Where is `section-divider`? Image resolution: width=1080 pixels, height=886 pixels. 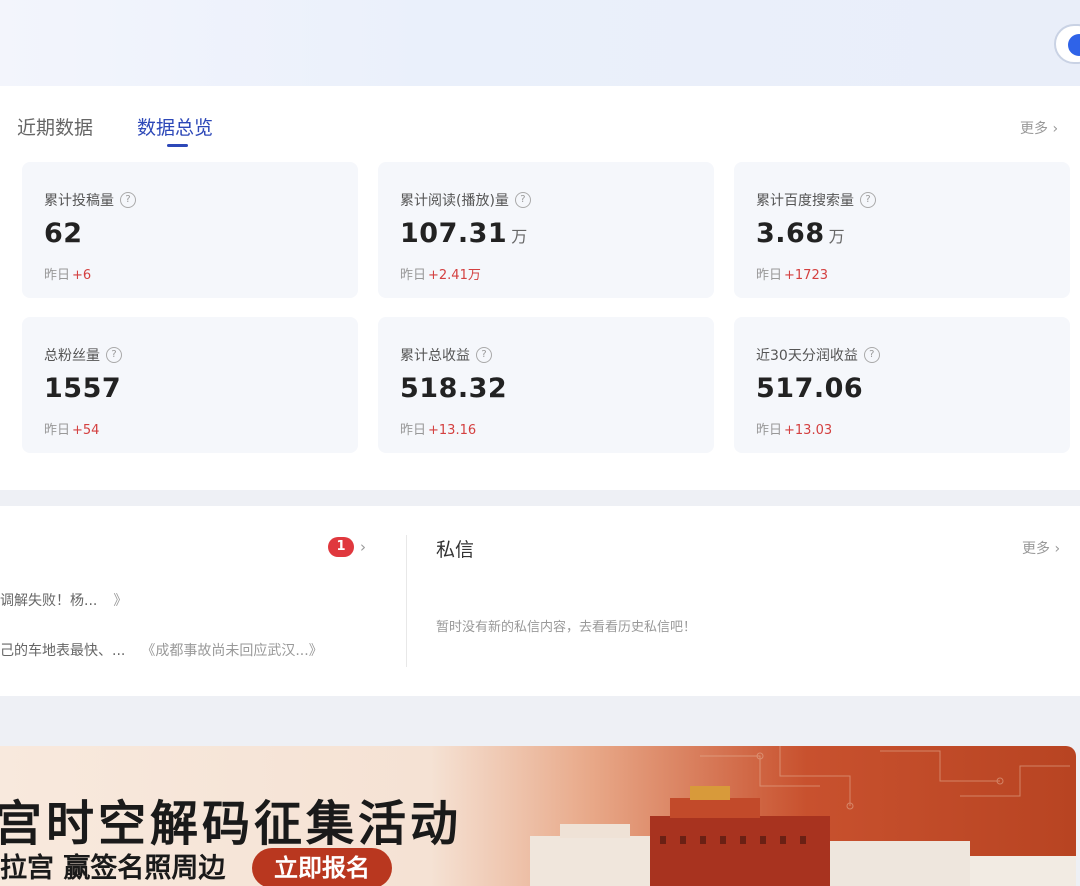
section-divider is located at coordinates (406, 601).